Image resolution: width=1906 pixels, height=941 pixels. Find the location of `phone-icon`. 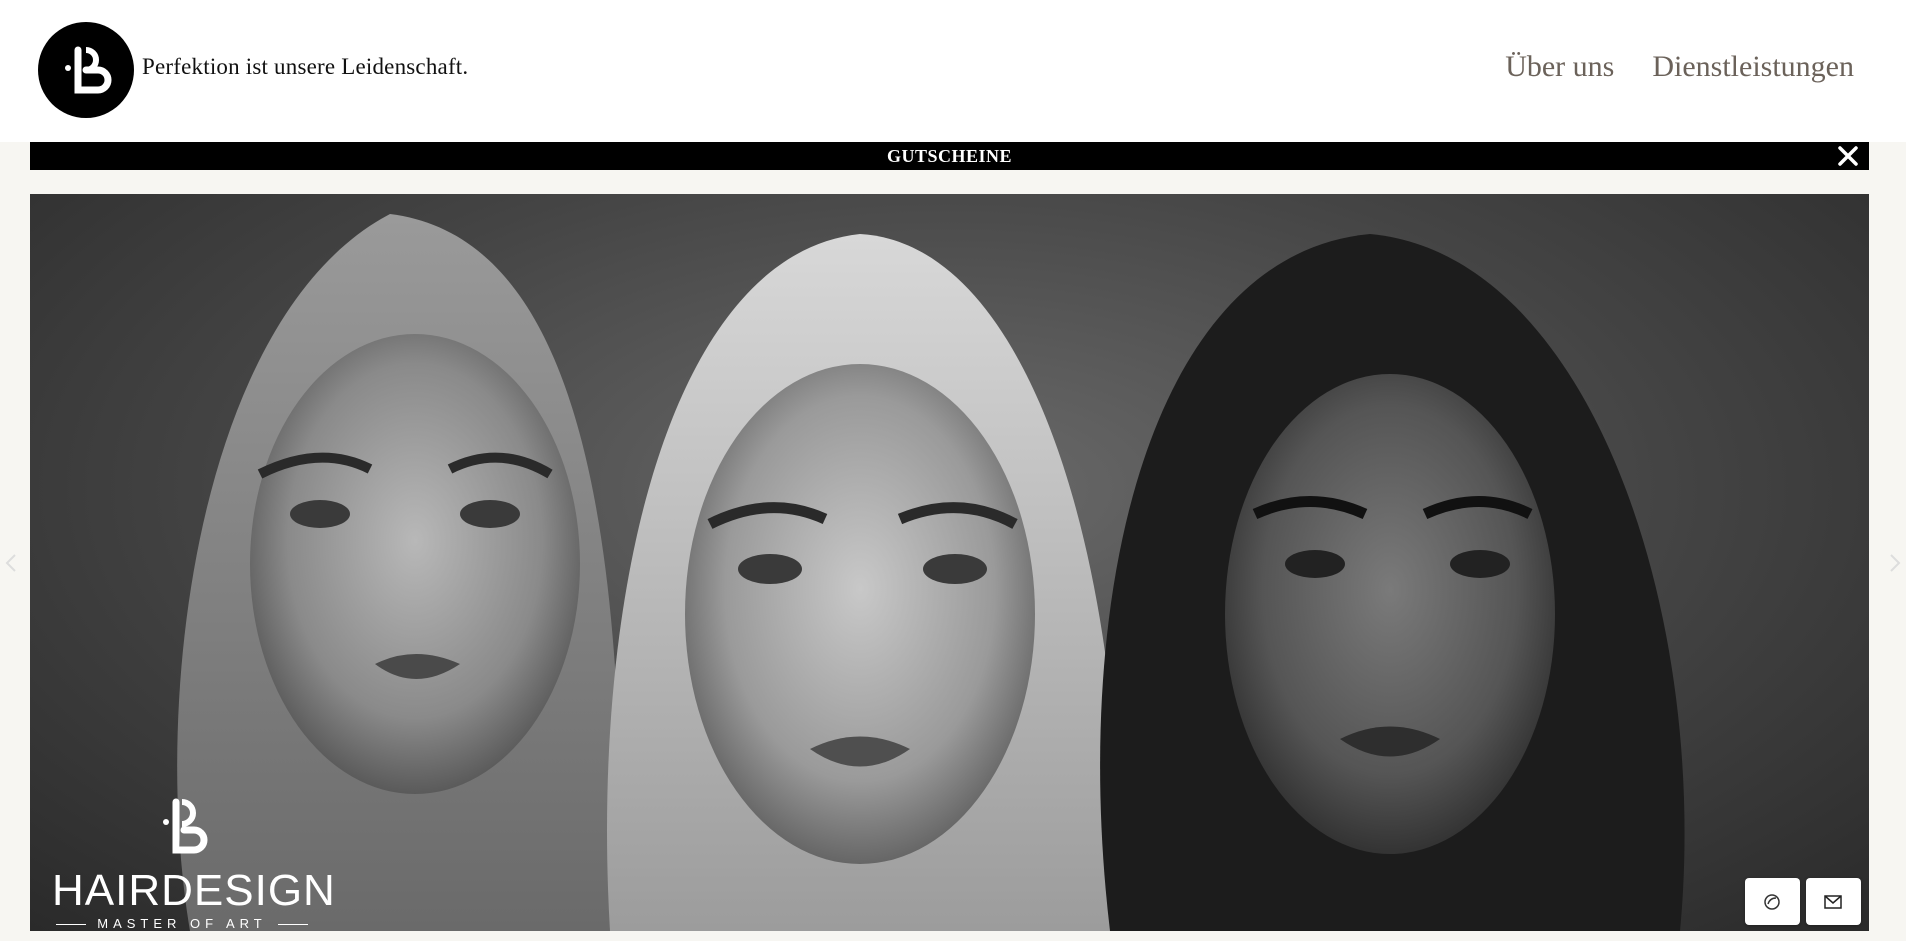

phone-icon is located at coordinates (1772, 902).